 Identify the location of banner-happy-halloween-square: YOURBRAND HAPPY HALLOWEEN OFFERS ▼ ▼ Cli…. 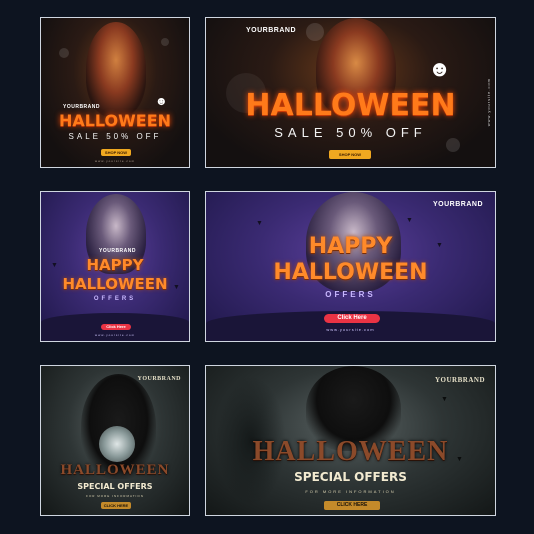
(115, 266).